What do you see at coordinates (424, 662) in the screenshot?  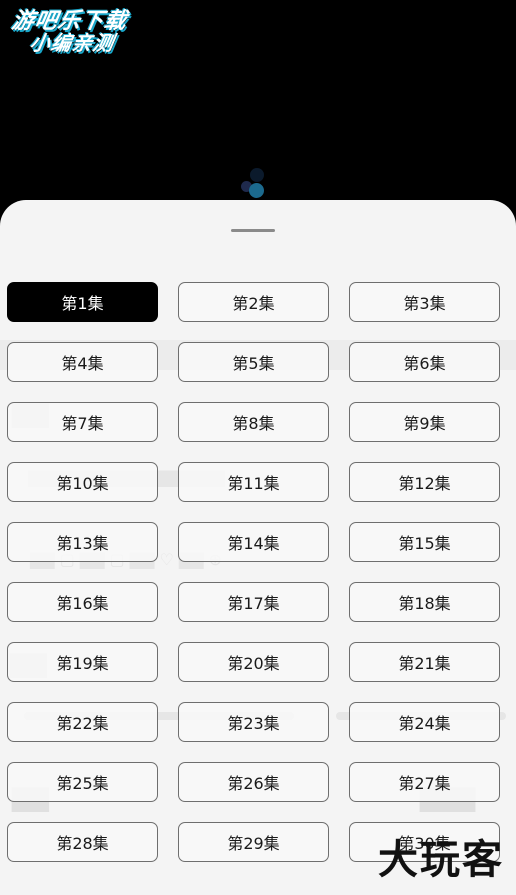 I see `episode-button: 第21集` at bounding box center [424, 662].